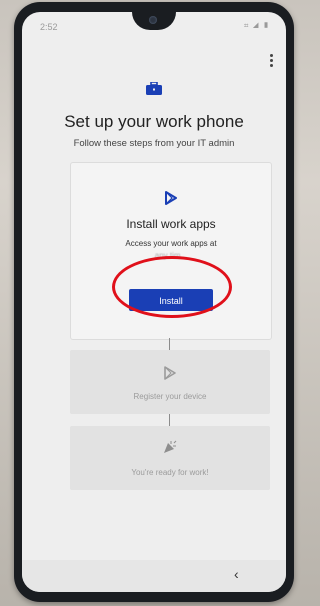 Image resolution: width=320 pixels, height=606 pixels. What do you see at coordinates (154, 143) in the screenshot?
I see `page-subtitle: Follow these steps from your IT admin` at bounding box center [154, 143].